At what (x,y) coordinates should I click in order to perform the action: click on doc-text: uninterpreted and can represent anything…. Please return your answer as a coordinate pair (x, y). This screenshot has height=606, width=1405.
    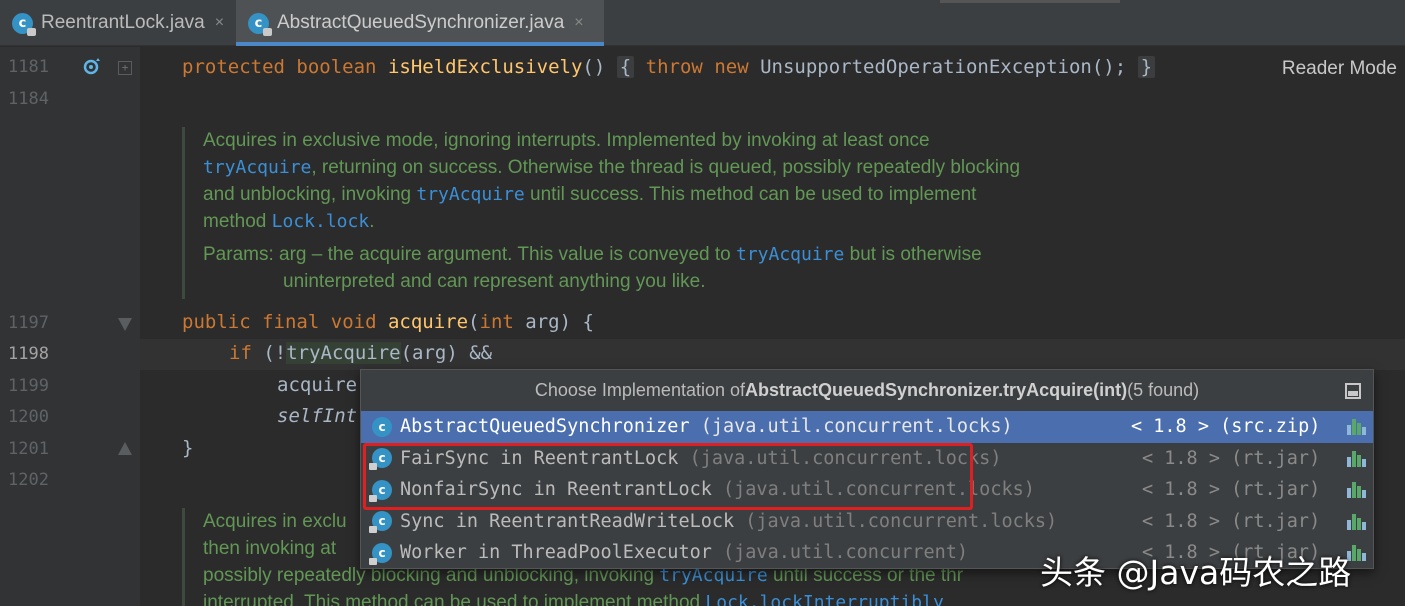
    Looking at the image, I should click on (494, 281).